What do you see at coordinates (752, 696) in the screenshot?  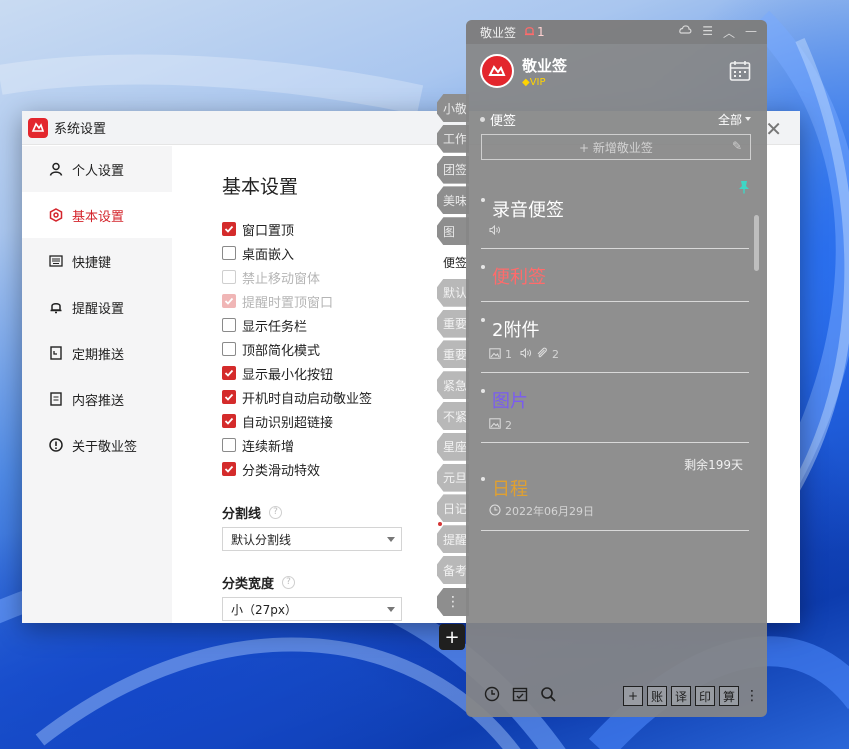 I see `more-icon: ⋮` at bounding box center [752, 696].